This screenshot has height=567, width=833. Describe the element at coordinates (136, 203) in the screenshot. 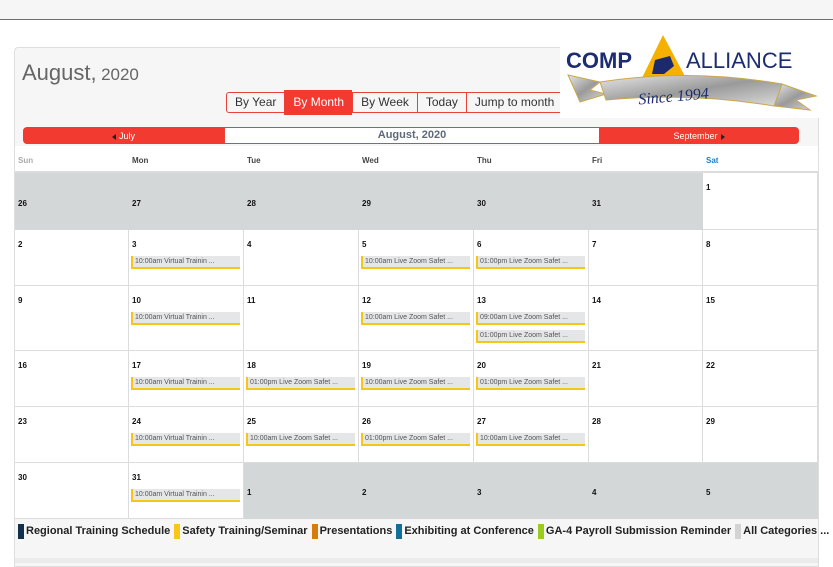

I see `day-number: 27` at that location.